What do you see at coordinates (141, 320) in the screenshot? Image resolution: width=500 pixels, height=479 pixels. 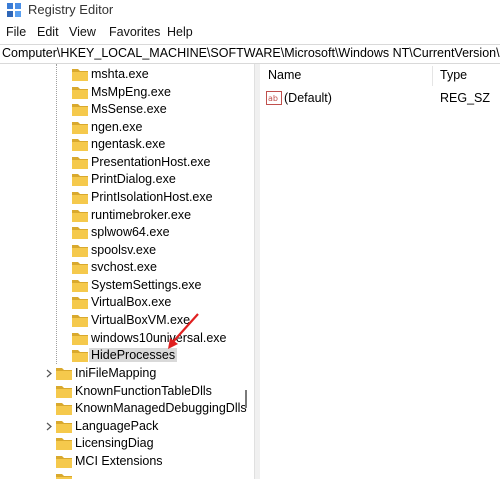 I see `tree-item-label: VirtualBoxVM.exe` at bounding box center [141, 320].